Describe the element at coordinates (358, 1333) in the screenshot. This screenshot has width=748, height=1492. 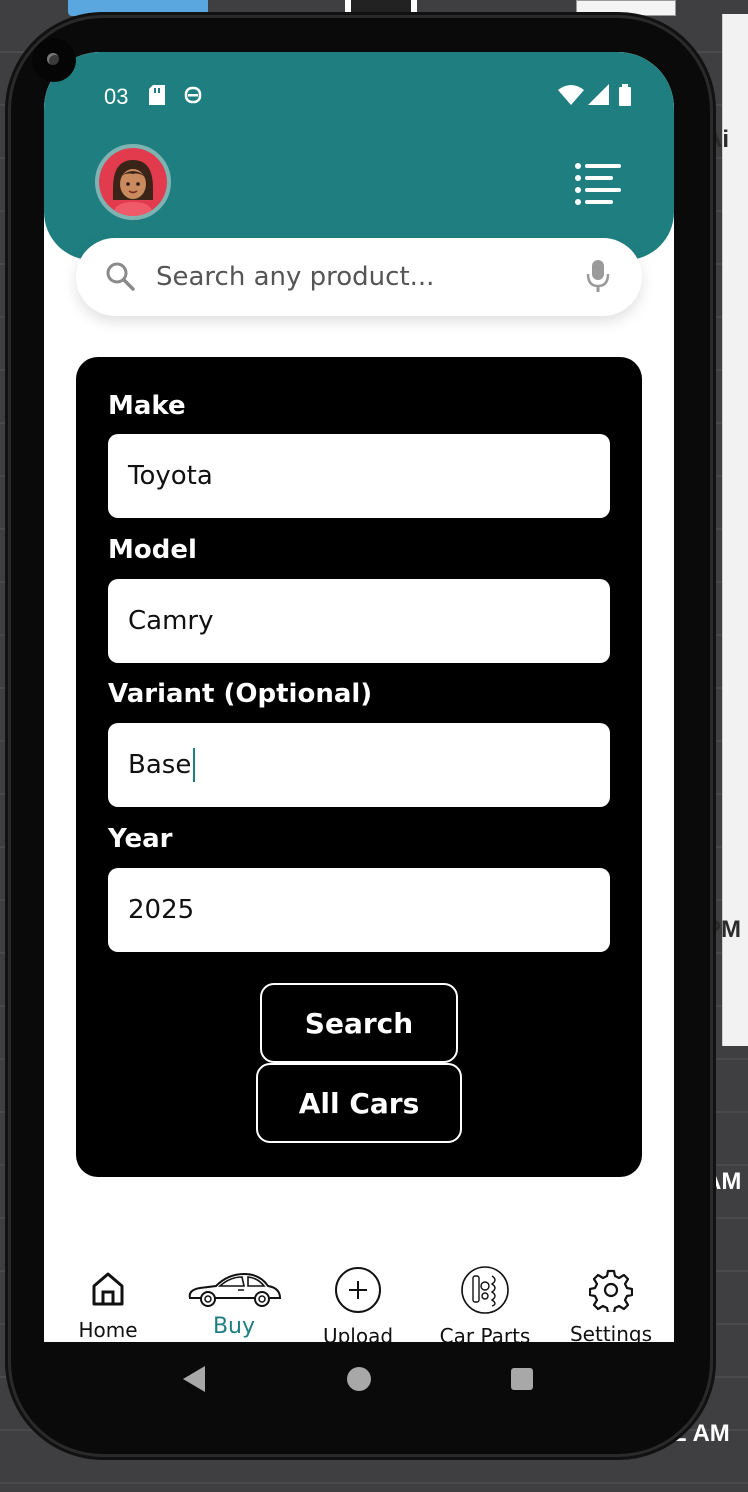
I see `nav-label-upload: Upload` at that location.